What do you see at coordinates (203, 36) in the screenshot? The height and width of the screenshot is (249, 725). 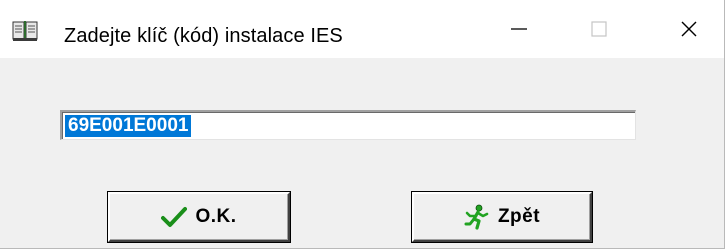 I see `window-title: Zadejte klíč (kód) instalace IES` at bounding box center [203, 36].